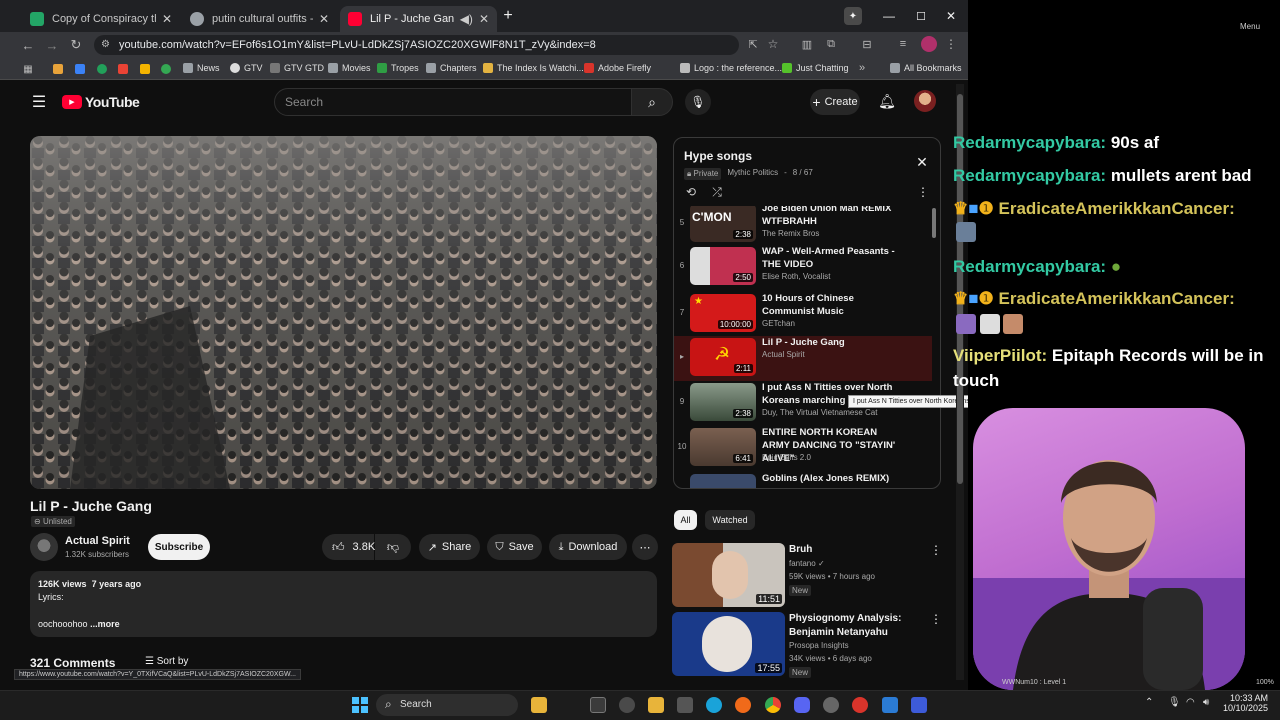 Image resolution: width=1280 pixels, height=720 pixels. Describe the element at coordinates (923, 192) in the screenshot. I see `playlist-more-icon: ⋮` at that location.